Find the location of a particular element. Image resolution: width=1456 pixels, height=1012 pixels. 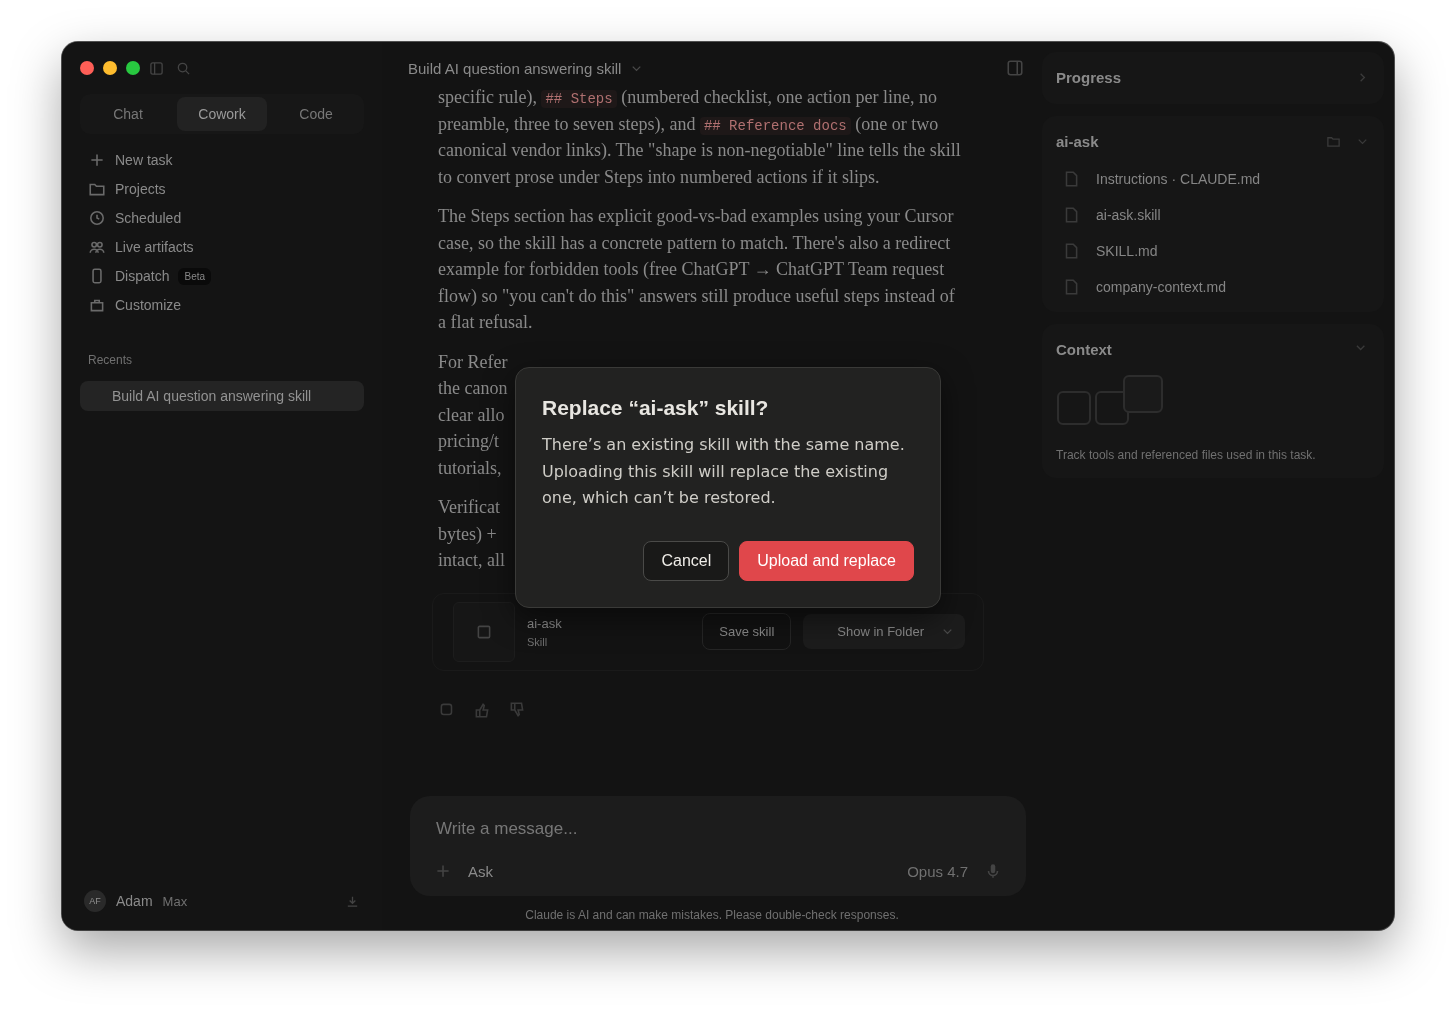

response-text: For Refer is located at coordinates (473, 362).